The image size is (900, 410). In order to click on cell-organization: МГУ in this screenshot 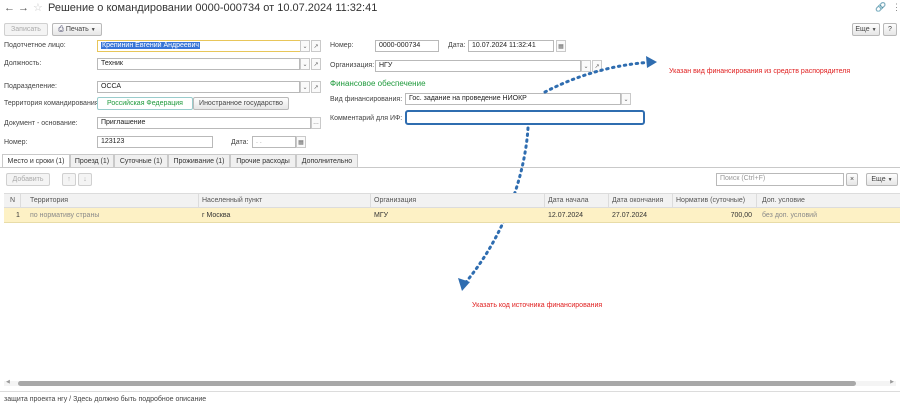, I will do `click(381, 215)`.